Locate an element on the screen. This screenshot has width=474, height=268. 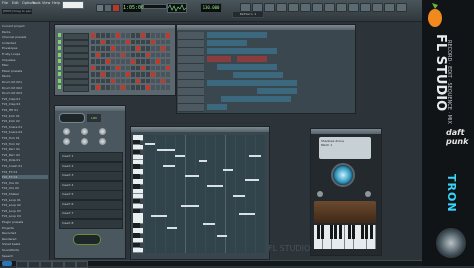
browser-item: Impulses is located at coordinates (25, 60).